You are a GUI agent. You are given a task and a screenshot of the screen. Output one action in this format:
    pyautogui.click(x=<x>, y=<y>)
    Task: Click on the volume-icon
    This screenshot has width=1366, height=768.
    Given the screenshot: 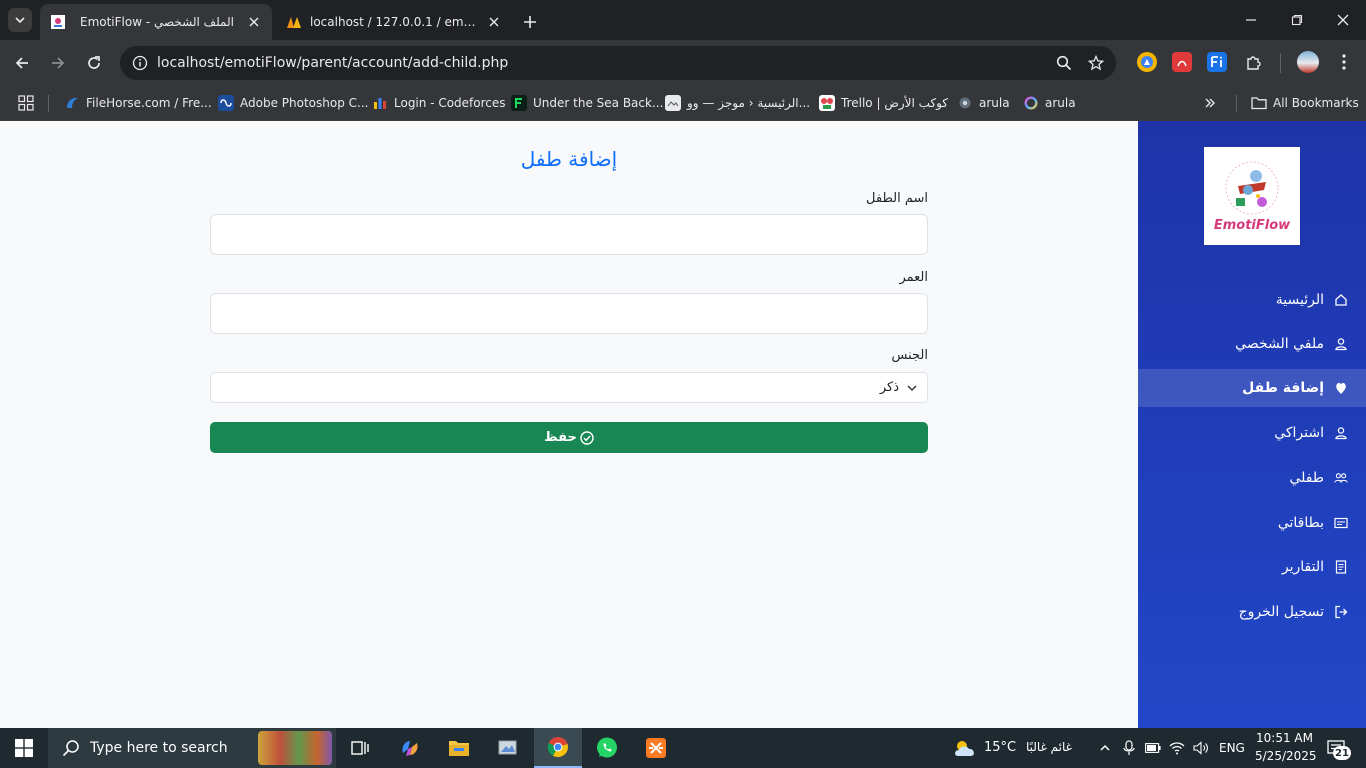 What is the action you would take?
    pyautogui.click(x=1201, y=748)
    